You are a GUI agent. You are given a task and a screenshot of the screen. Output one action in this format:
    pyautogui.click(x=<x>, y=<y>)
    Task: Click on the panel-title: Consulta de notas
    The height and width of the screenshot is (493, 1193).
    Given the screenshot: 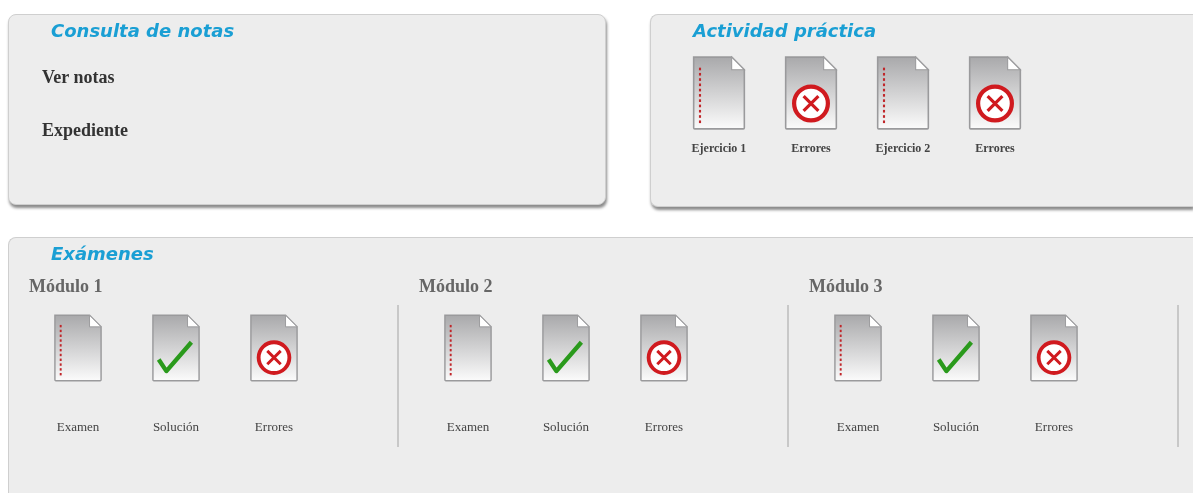 What is the action you would take?
    pyautogui.click(x=142, y=30)
    